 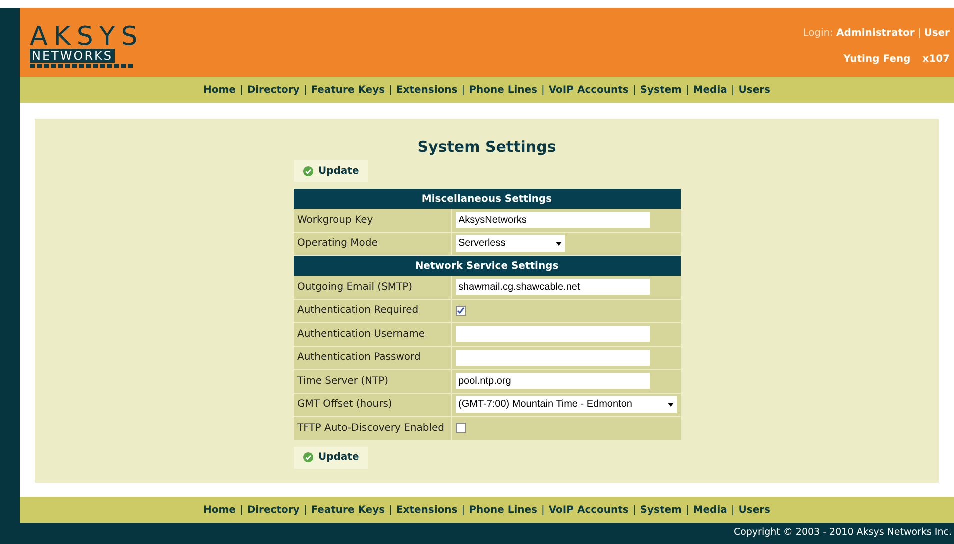 What do you see at coordinates (373, 405) in the screenshot?
I see `field-label: GMT Offset (hours)` at bounding box center [373, 405].